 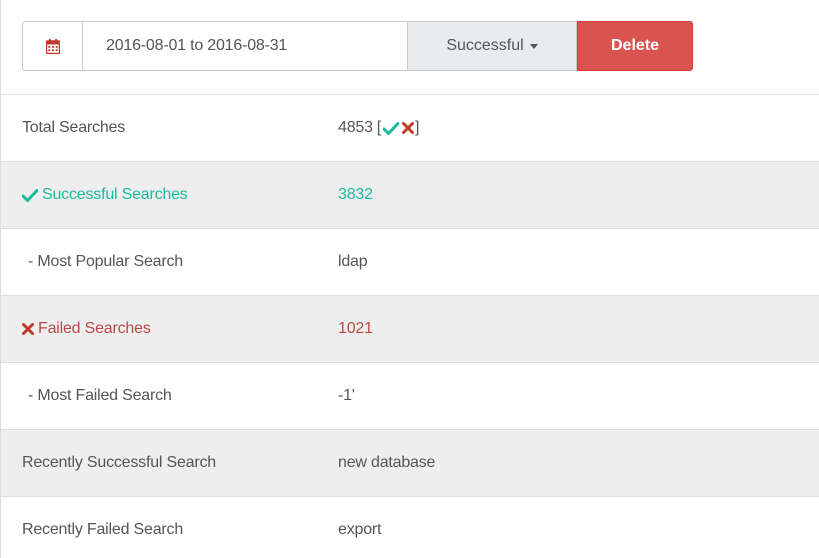 What do you see at coordinates (100, 395) in the screenshot?
I see `row-label: - Most Failed Search` at bounding box center [100, 395].